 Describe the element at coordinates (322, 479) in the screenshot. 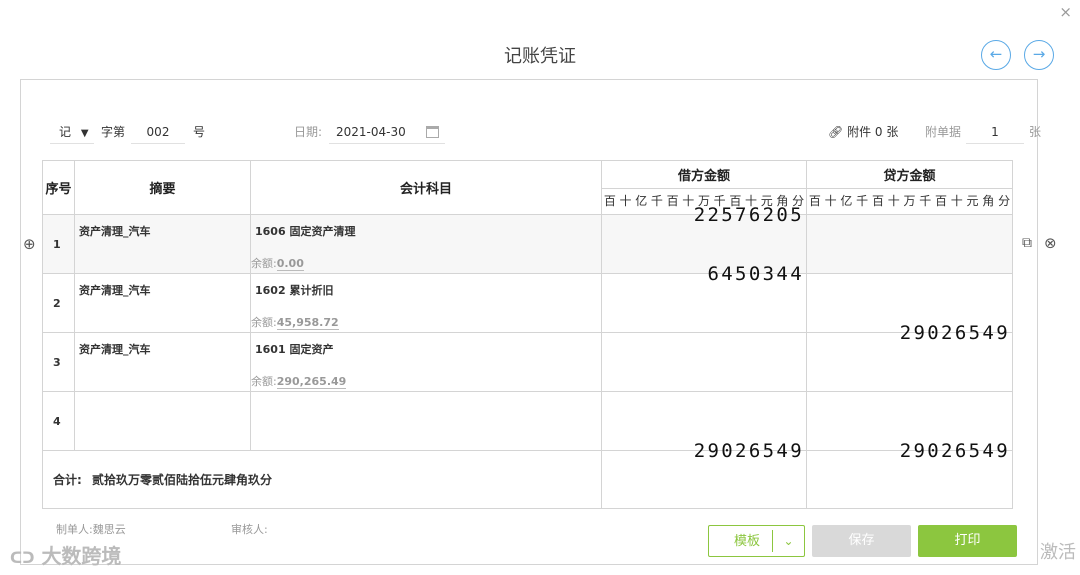

I see `total-cell: 合计: 贰拾玖万零贰佰陆拾伍元肆角玖分` at that location.